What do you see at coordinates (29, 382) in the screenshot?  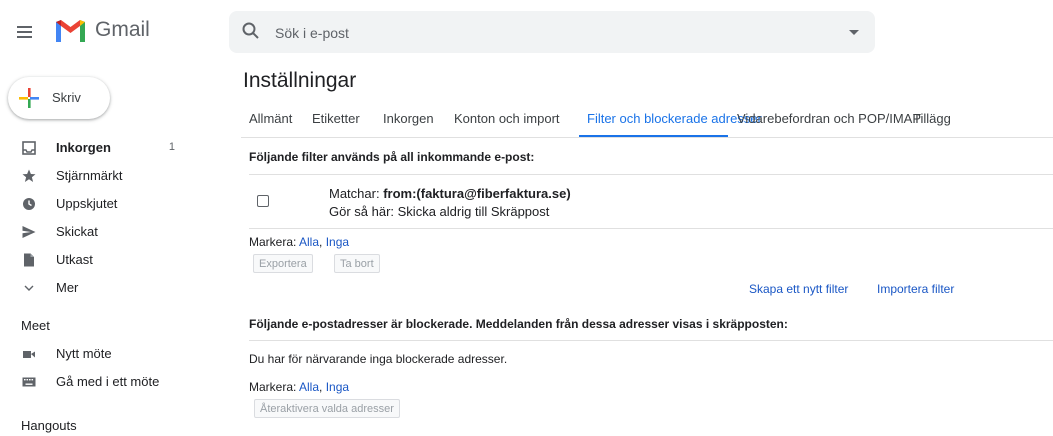 I see `keyboard-icon` at bounding box center [29, 382].